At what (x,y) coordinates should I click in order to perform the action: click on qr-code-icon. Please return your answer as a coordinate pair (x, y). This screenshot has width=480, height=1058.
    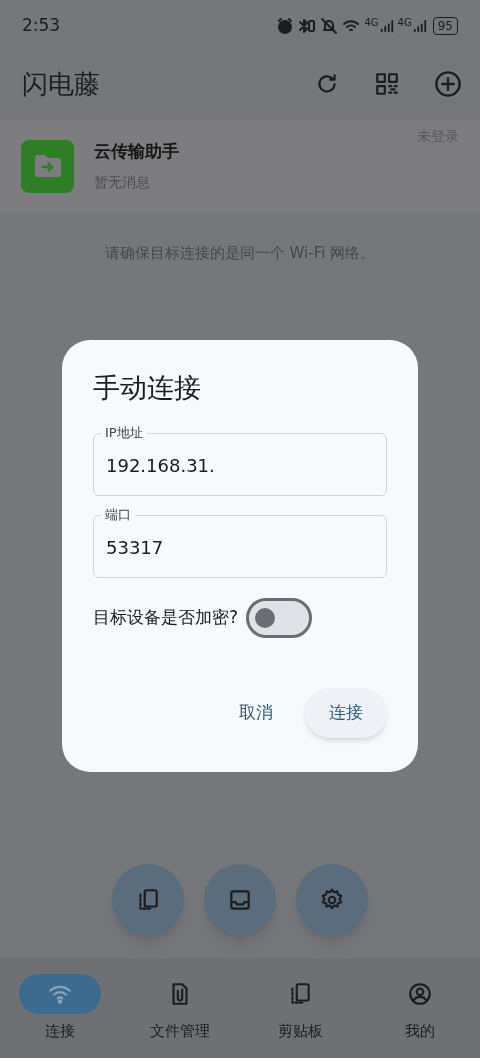
    Looking at the image, I should click on (387, 84).